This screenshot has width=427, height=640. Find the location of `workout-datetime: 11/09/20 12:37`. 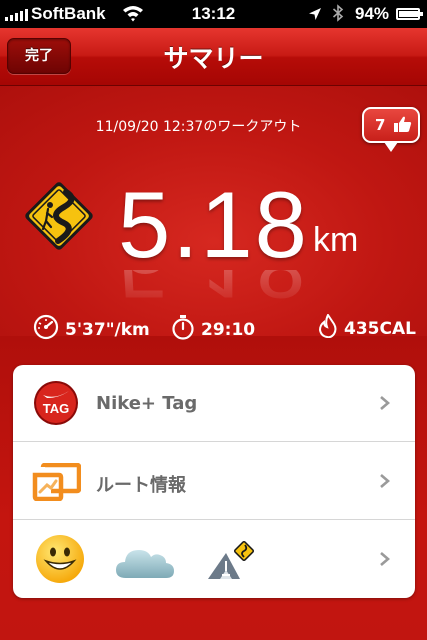

workout-datetime: 11/09/20 12:37 is located at coordinates (149, 127).